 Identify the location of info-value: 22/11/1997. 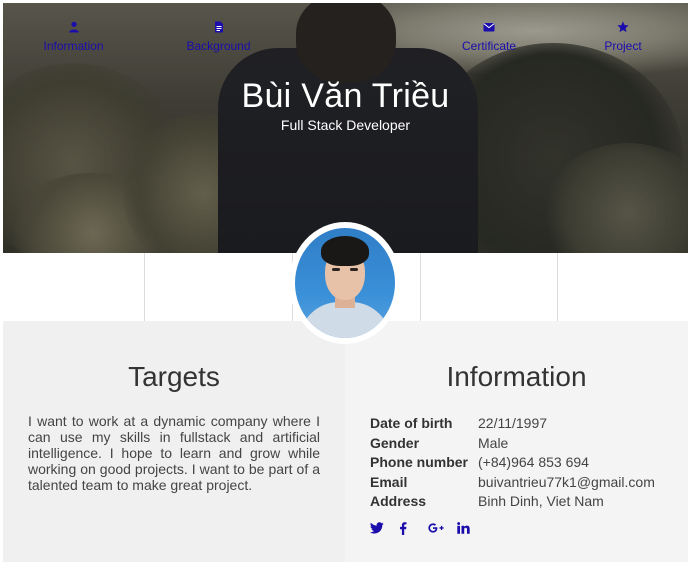
(513, 423).